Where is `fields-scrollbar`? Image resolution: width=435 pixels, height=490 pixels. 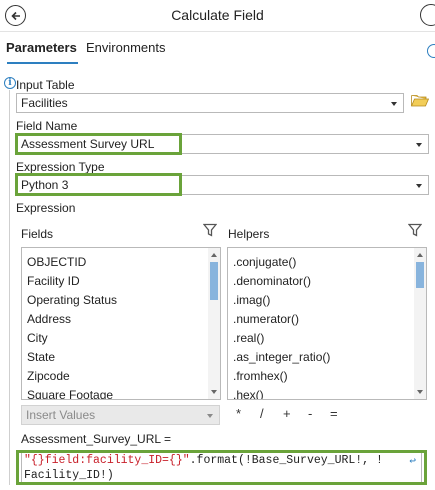
fields-scrollbar is located at coordinates (214, 323).